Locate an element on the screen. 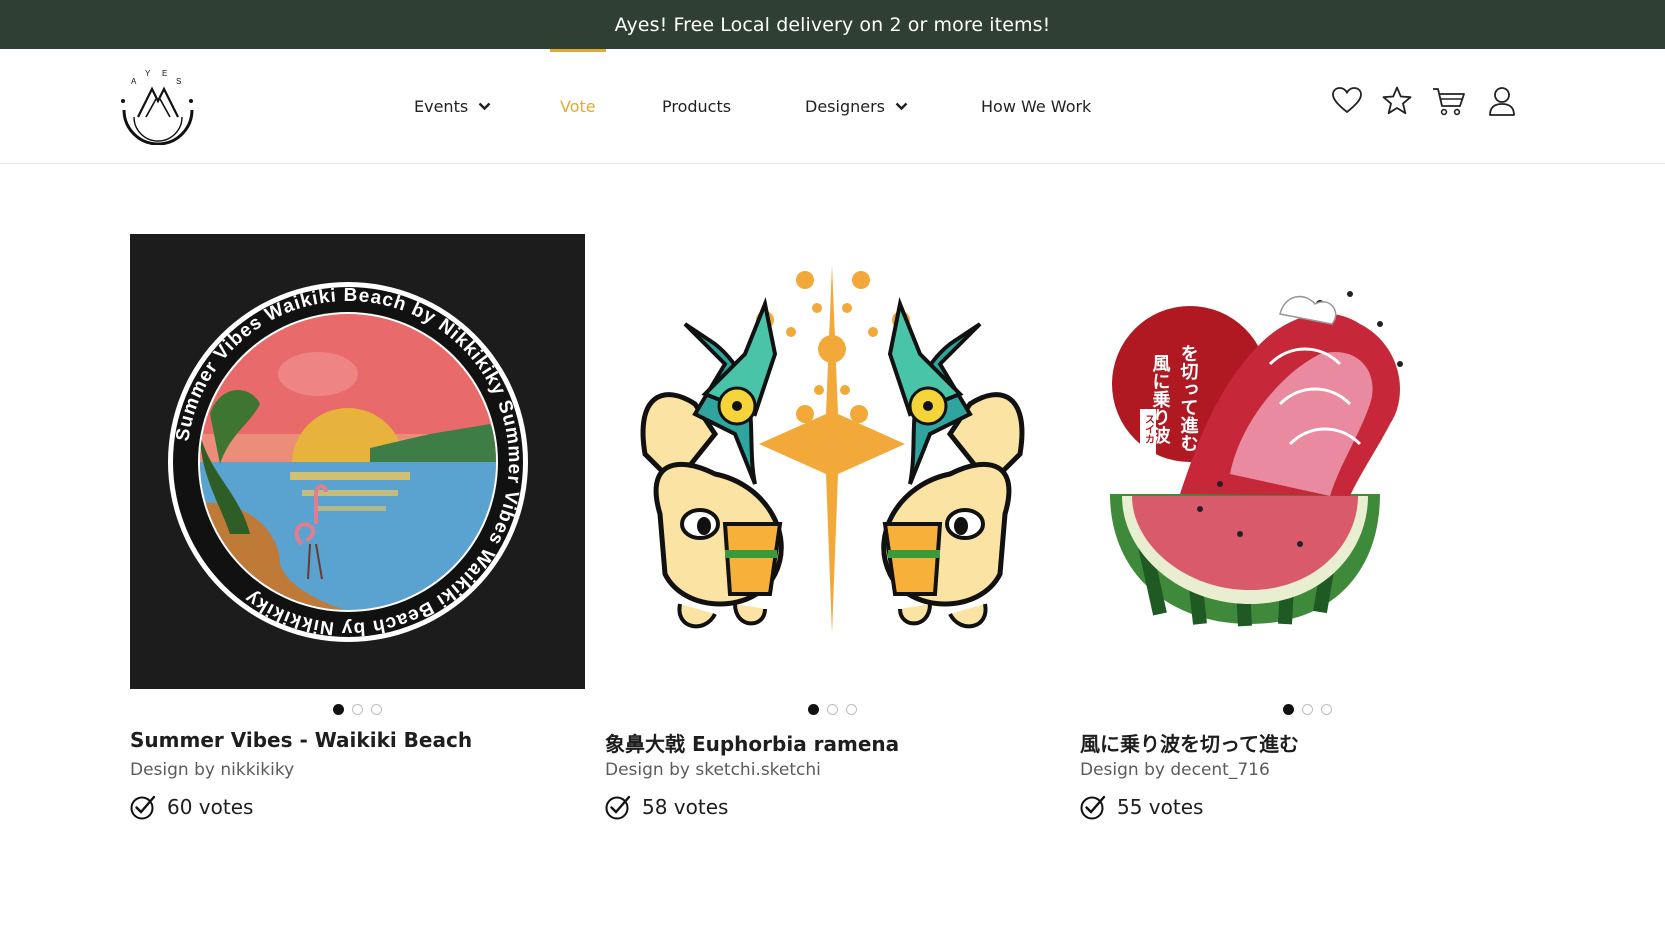  logo-letter-s: S is located at coordinates (178, 81).